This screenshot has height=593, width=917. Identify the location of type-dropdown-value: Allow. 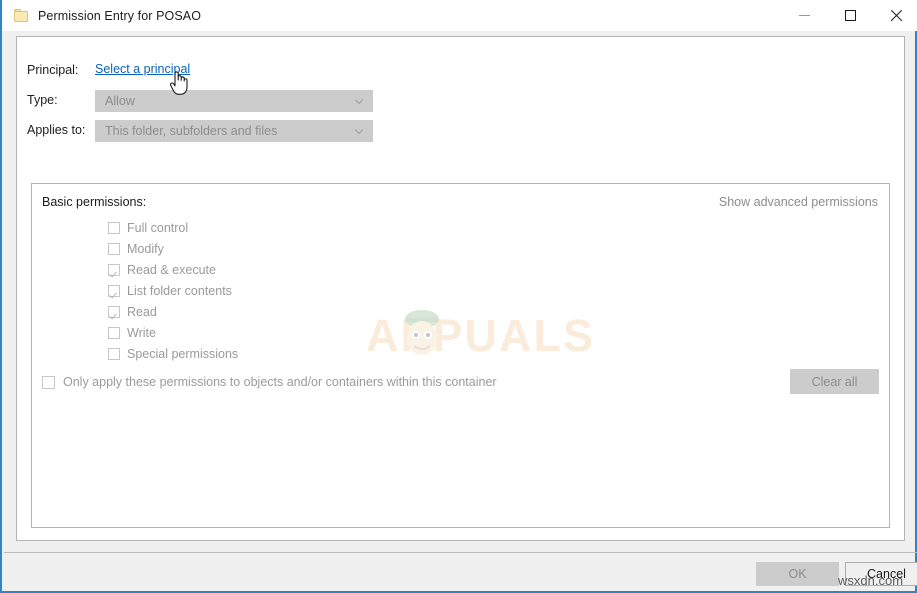
(120, 101).